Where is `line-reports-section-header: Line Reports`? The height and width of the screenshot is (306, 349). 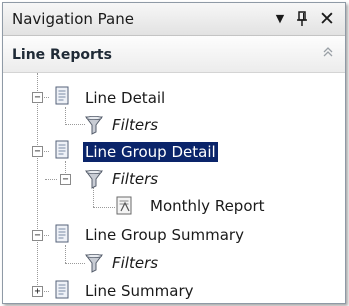
line-reports-section-header: Line Reports is located at coordinates (174, 54).